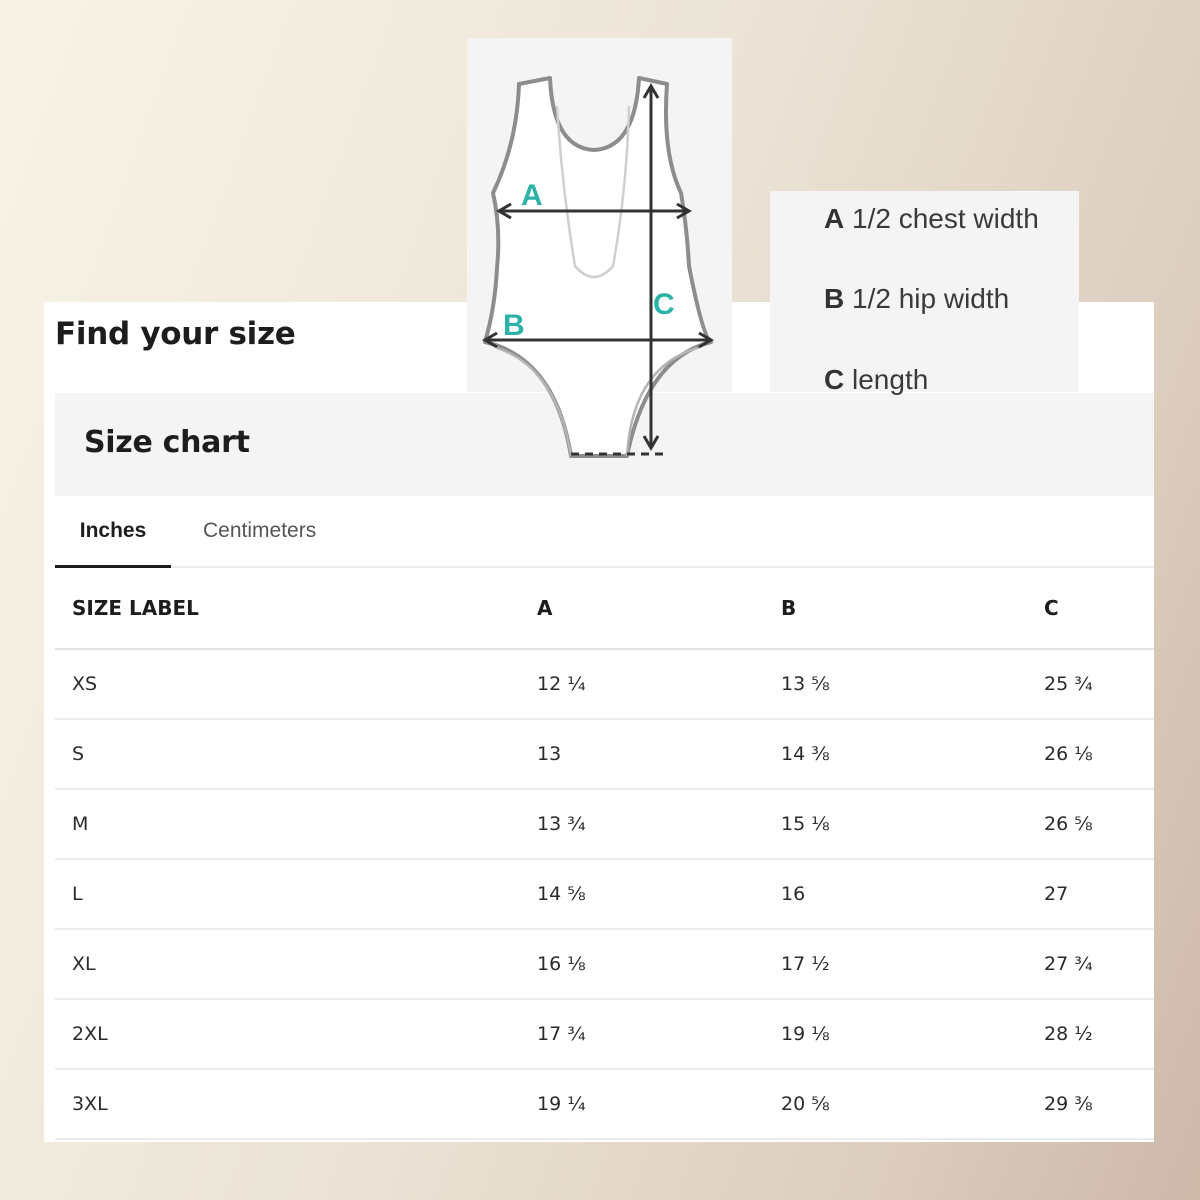  What do you see at coordinates (659, 609) in the screenshot?
I see `column-header-a: A` at bounding box center [659, 609].